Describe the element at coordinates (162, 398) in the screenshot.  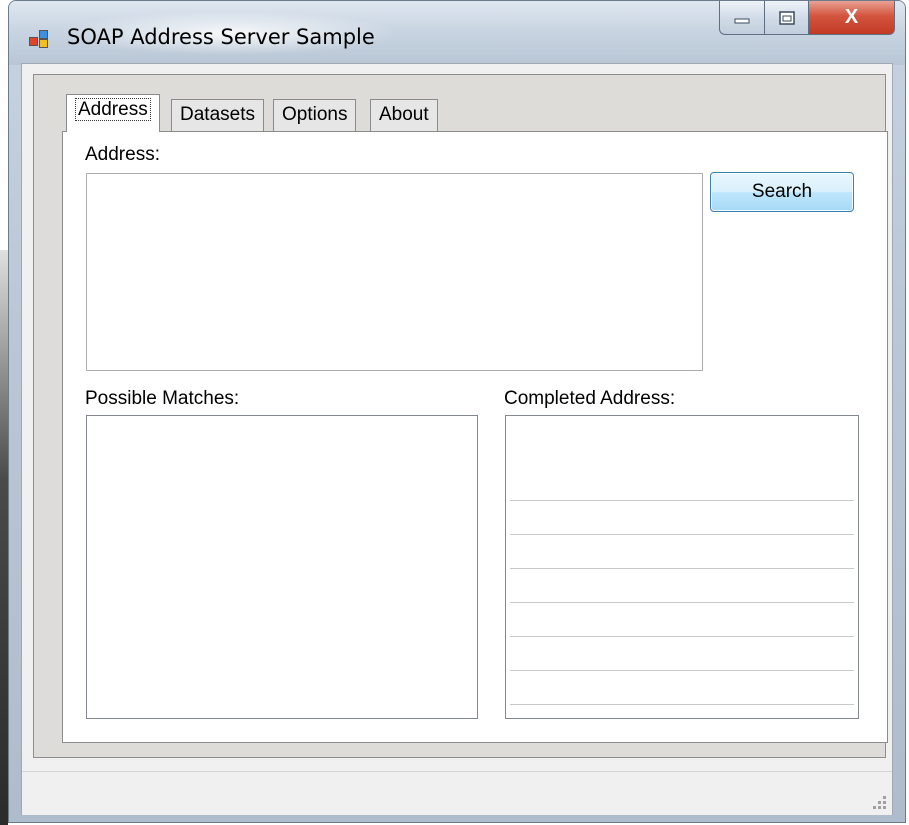
I see `possible-matches-label: Possible Matches:` at that location.